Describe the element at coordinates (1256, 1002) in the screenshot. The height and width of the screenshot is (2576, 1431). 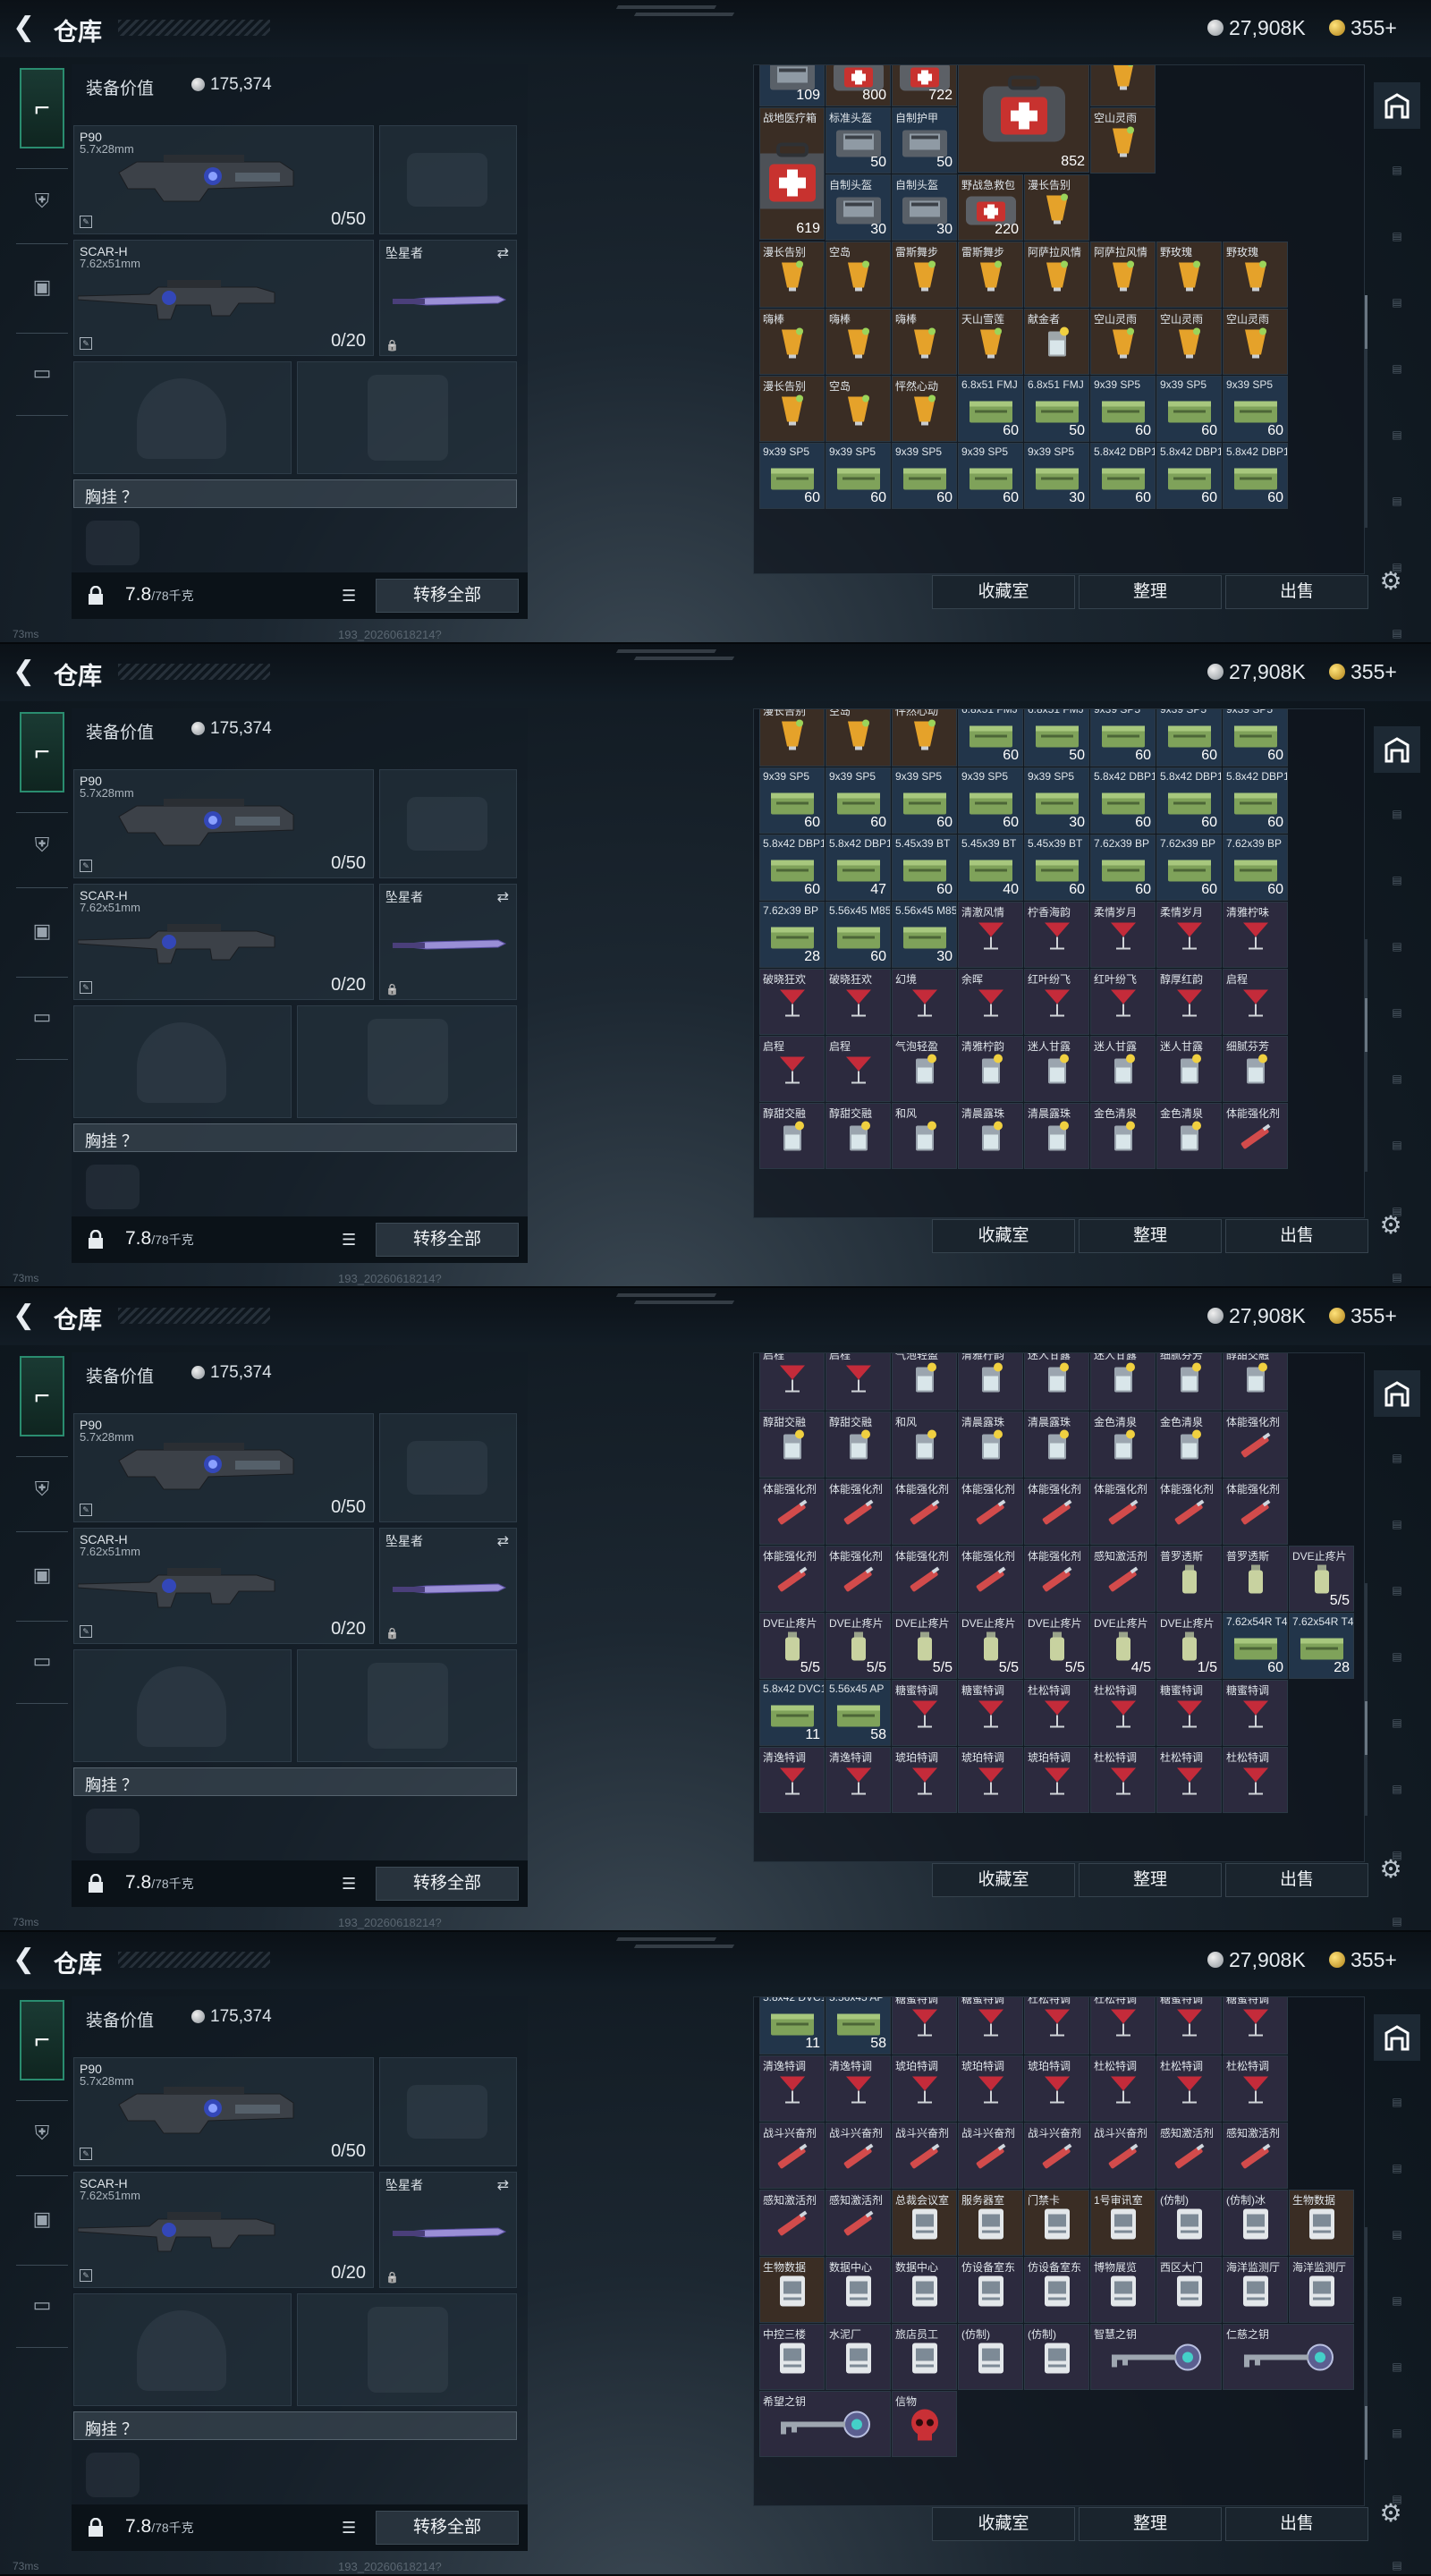
I see `stash-item: 启程` at that location.